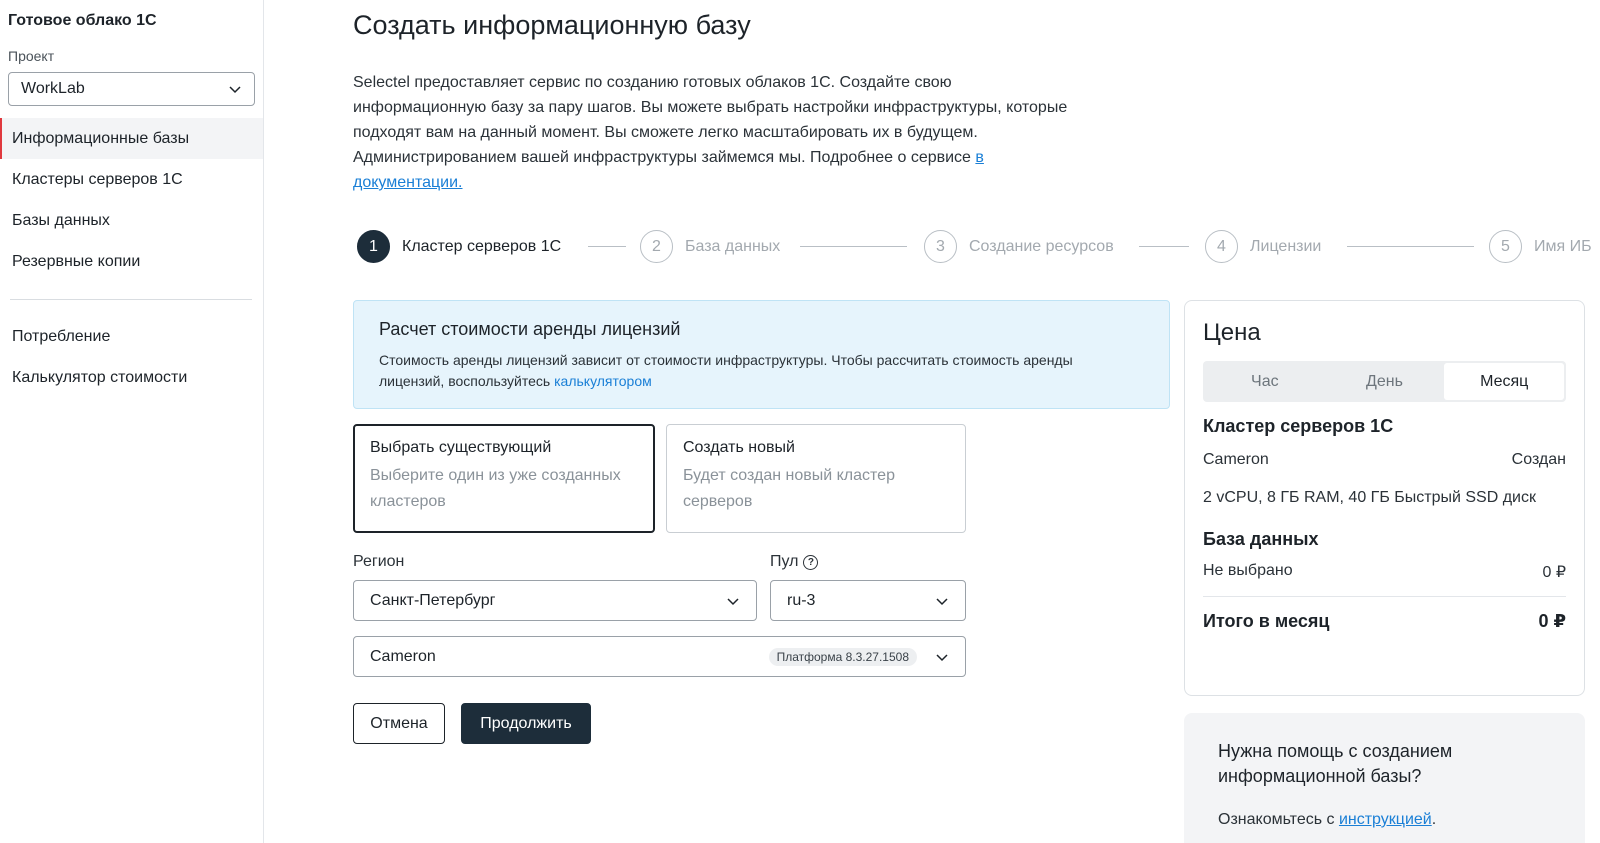 The width and height of the screenshot is (1600, 843). Describe the element at coordinates (131, 377) in the screenshot. I see `sidebar-item-calculator: Калькулятор стоимости` at that location.